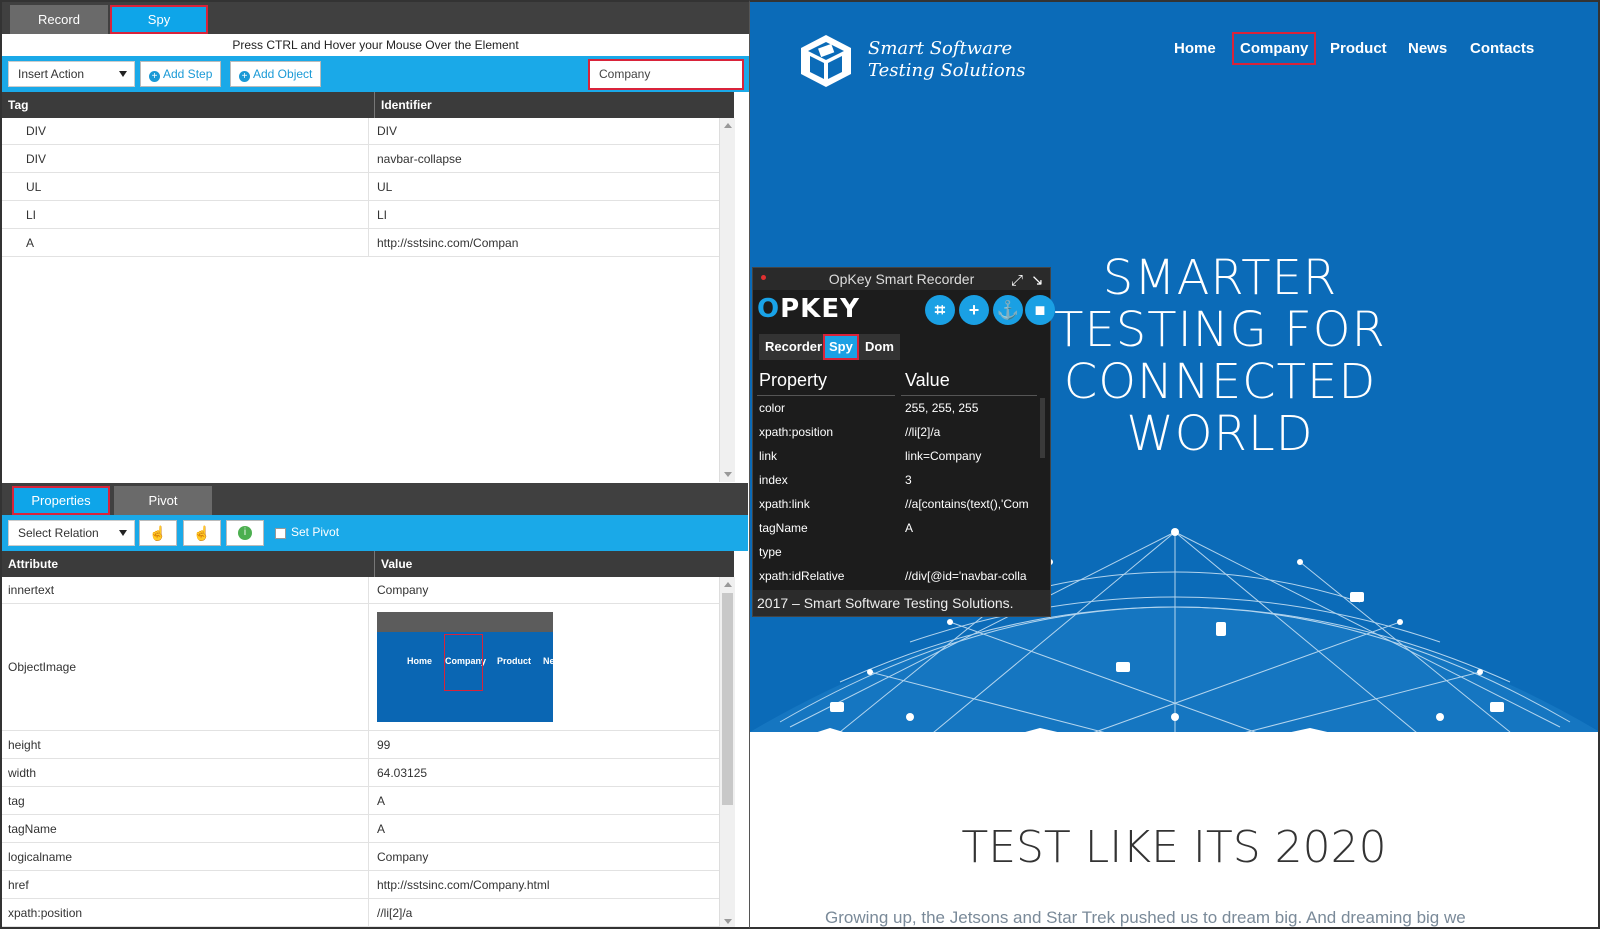 This screenshot has height=929, width=1600. I want to click on tab-dom: Dom, so click(879, 347).